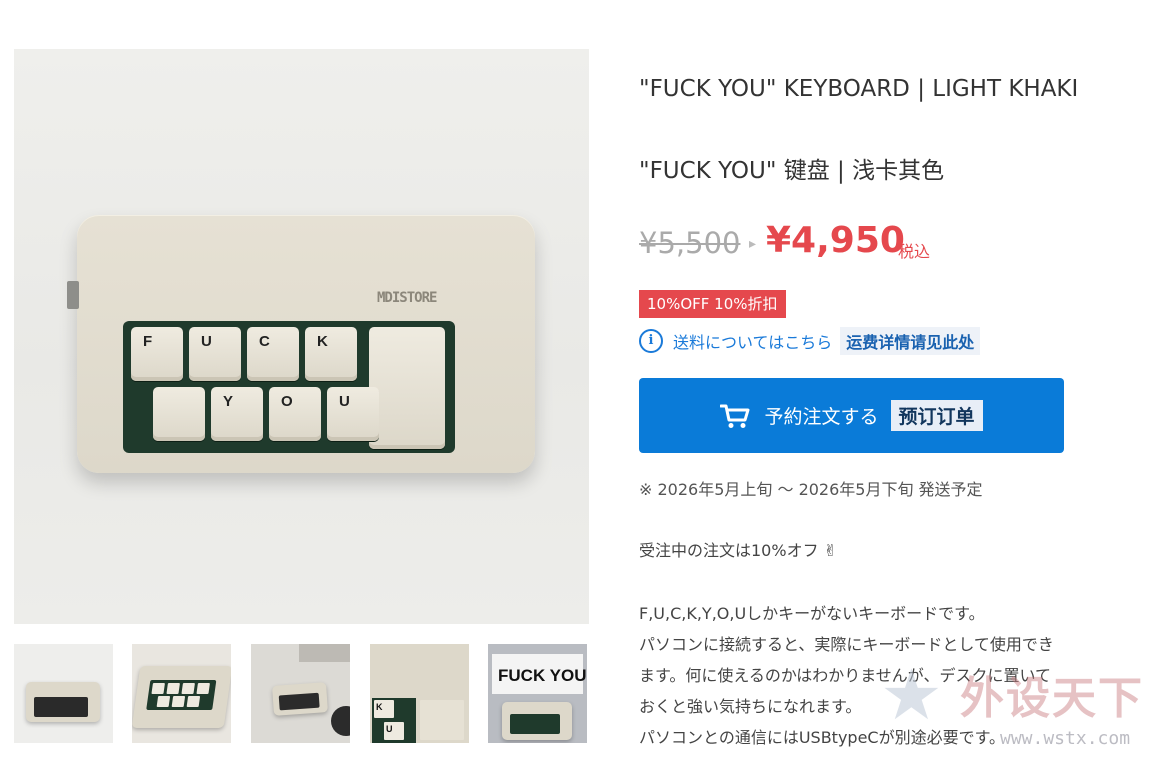 This screenshot has height=771, width=1173. I want to click on description-line: ます。何に使えるのかはわかりませんが、デスクに置いて, so click(845, 675).